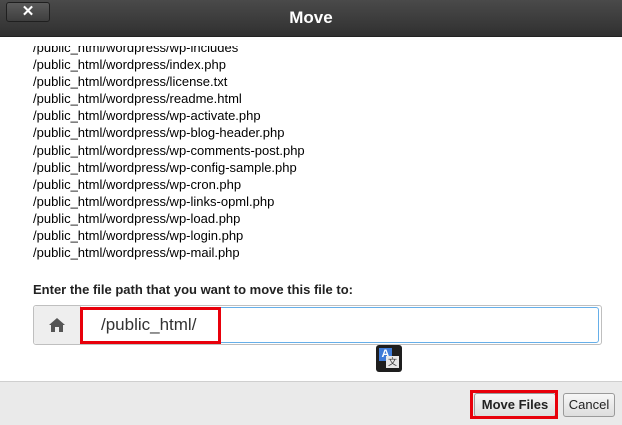 Image resolution: width=622 pixels, height=425 pixels. What do you see at coordinates (589, 405) in the screenshot?
I see `cancel-button: Cancel` at bounding box center [589, 405].